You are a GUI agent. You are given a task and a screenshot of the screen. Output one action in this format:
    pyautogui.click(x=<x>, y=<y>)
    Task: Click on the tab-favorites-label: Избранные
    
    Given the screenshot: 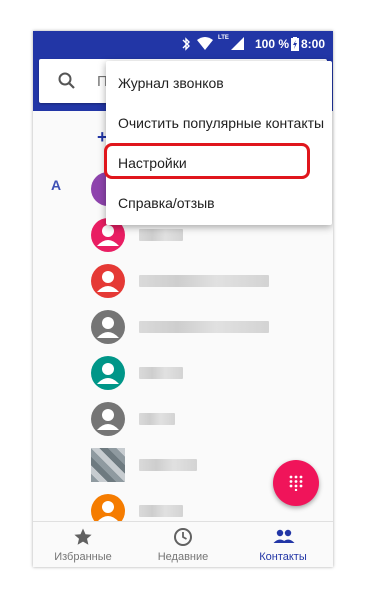 What is the action you would take?
    pyautogui.click(x=83, y=557)
    